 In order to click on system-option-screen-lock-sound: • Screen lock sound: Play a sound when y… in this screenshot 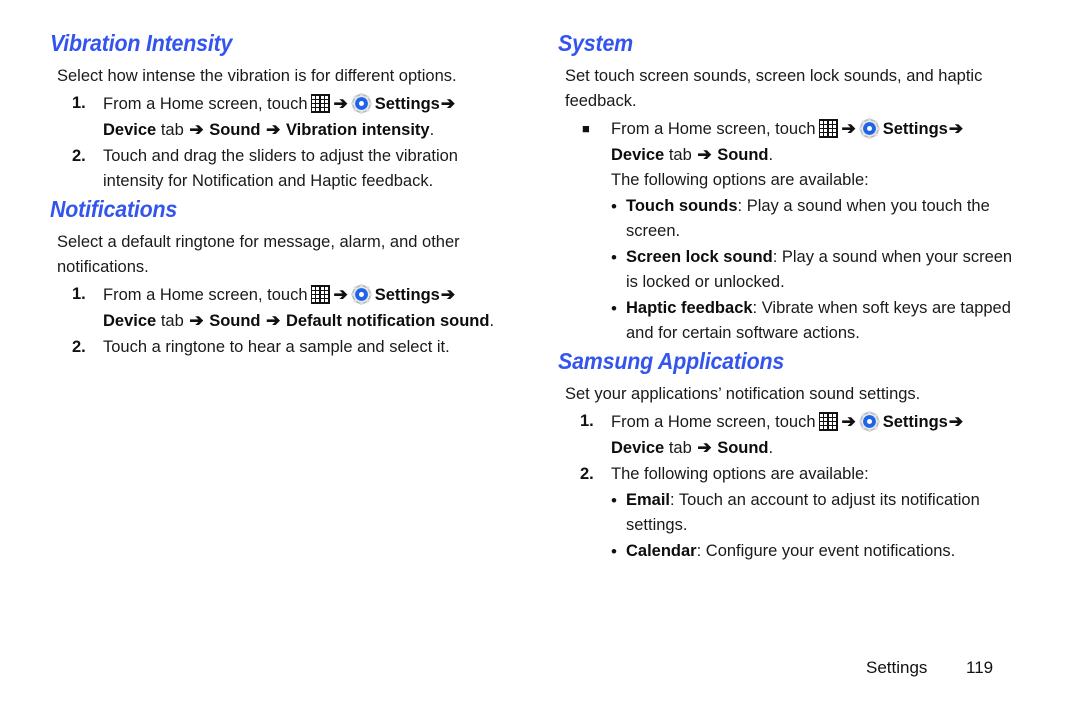, I will do `click(789, 270)`.